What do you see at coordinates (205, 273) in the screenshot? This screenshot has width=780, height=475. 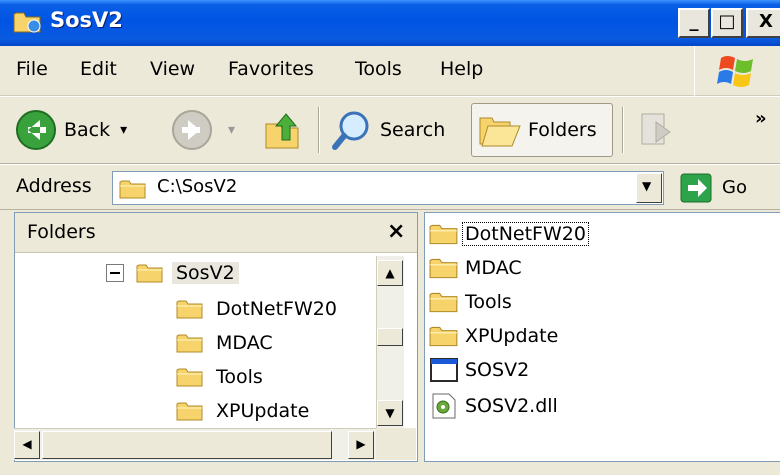 I see `tree-item-label: SosV2` at bounding box center [205, 273].